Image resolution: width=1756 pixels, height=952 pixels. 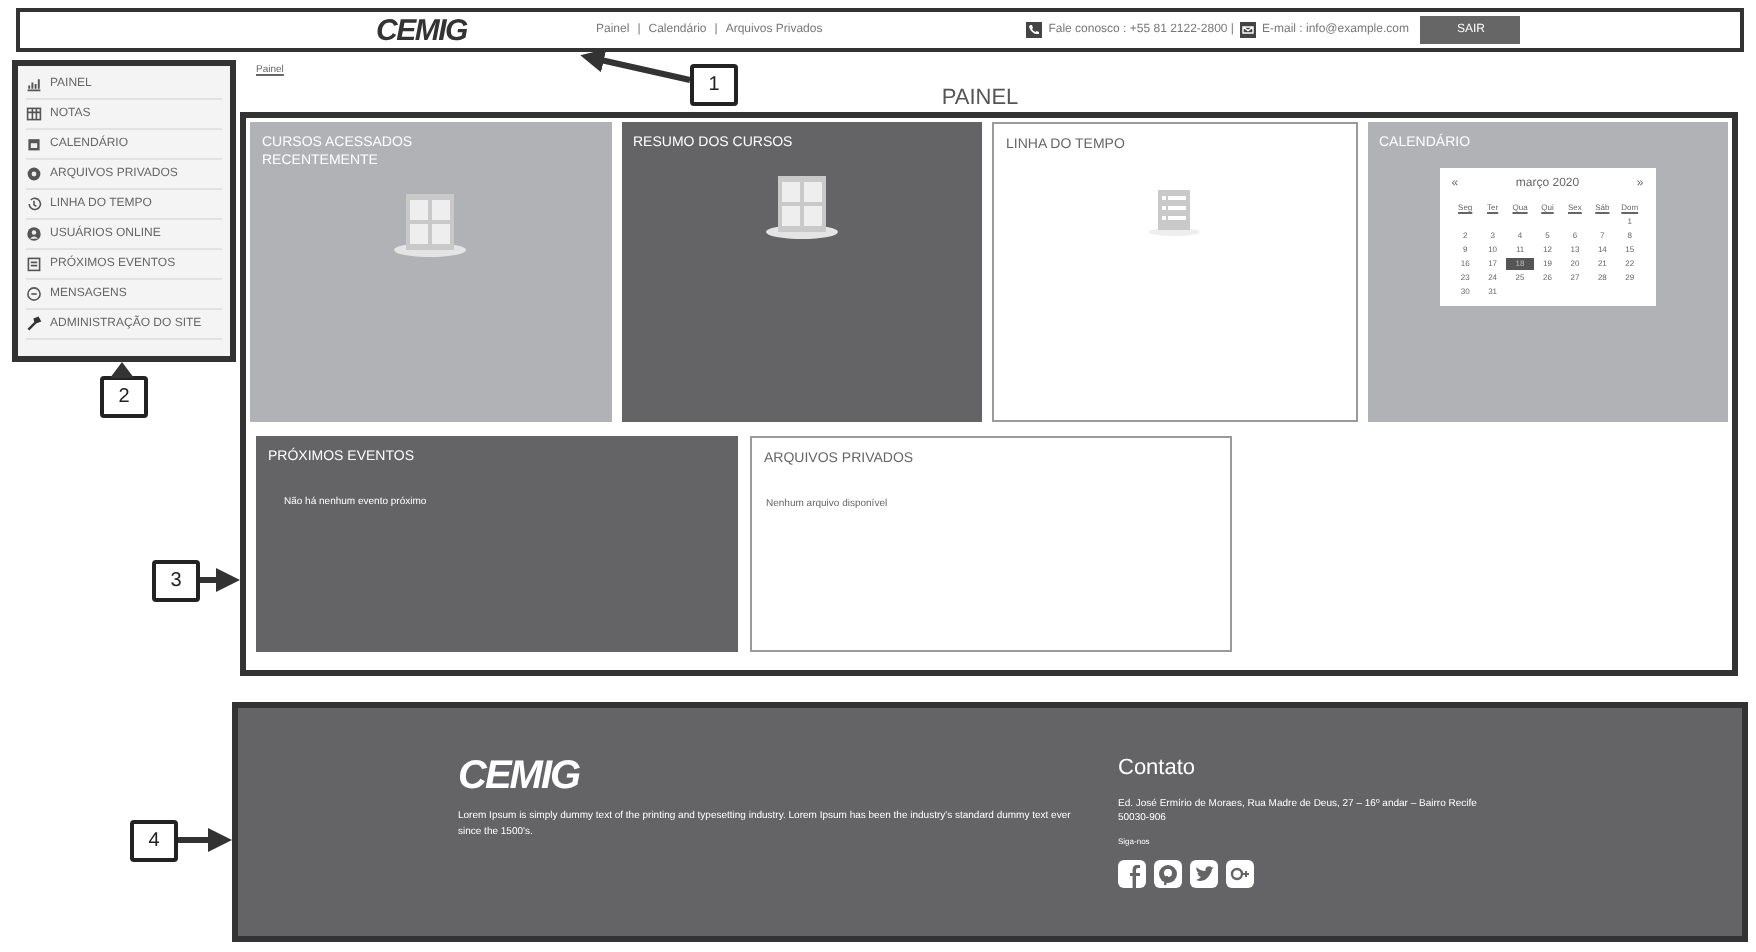 What do you see at coordinates (34, 234) in the screenshot?
I see `user-icon` at bounding box center [34, 234].